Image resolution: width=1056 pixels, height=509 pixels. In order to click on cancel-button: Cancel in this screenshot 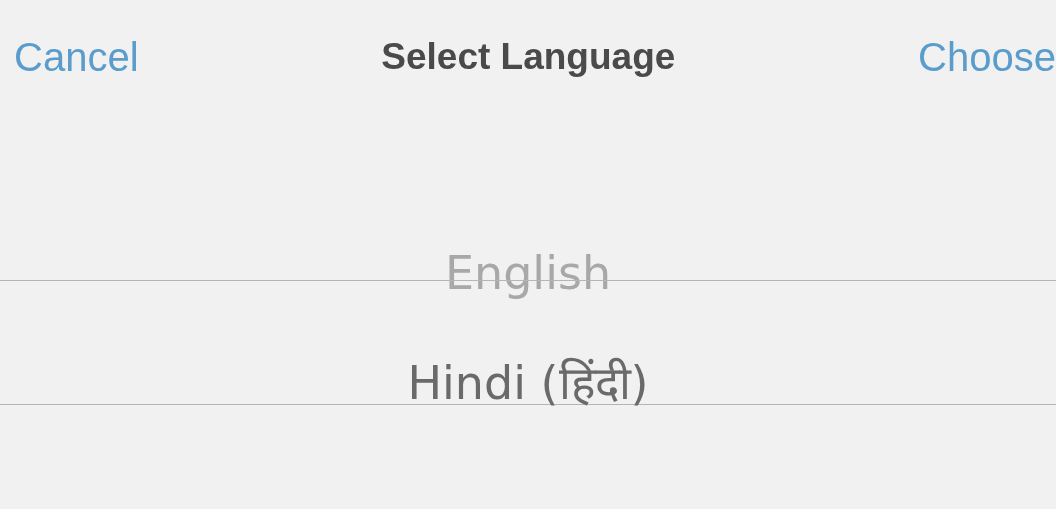, I will do `click(76, 57)`.